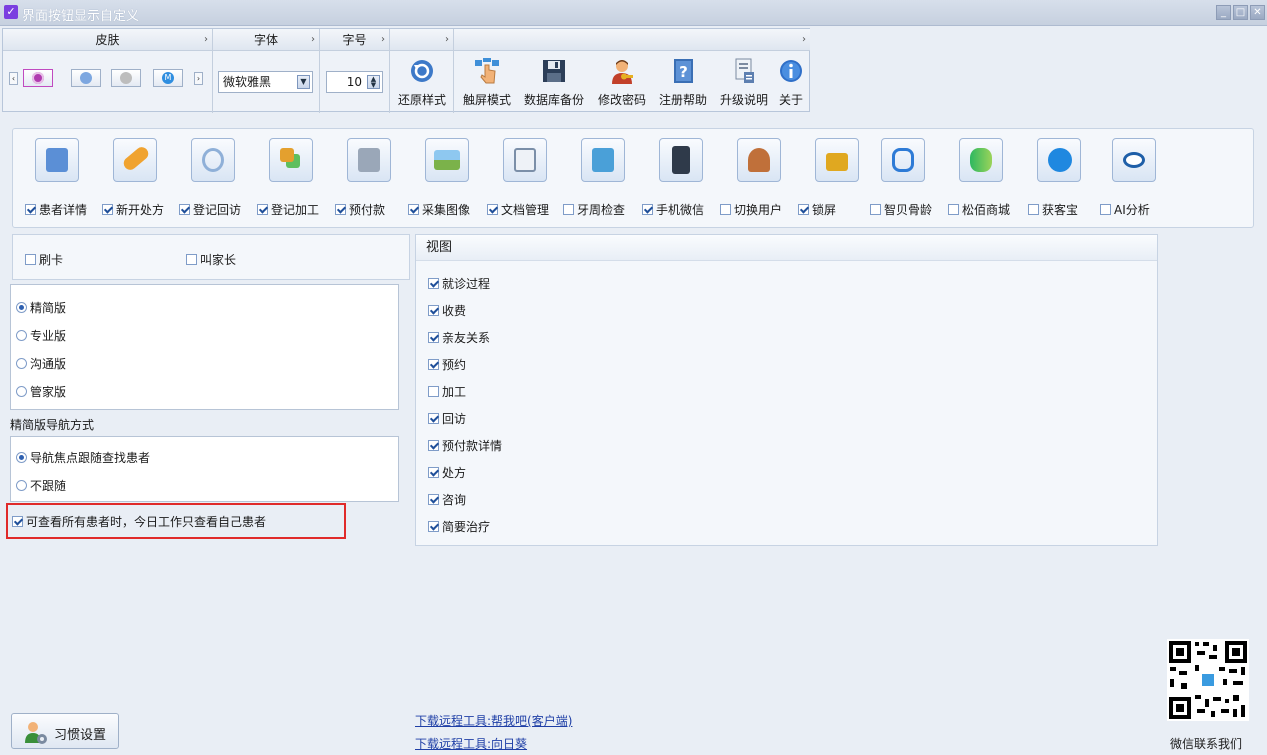 Image resolution: width=1267 pixels, height=755 pixels. I want to click on module-label: 智贝骨龄, so click(908, 210).